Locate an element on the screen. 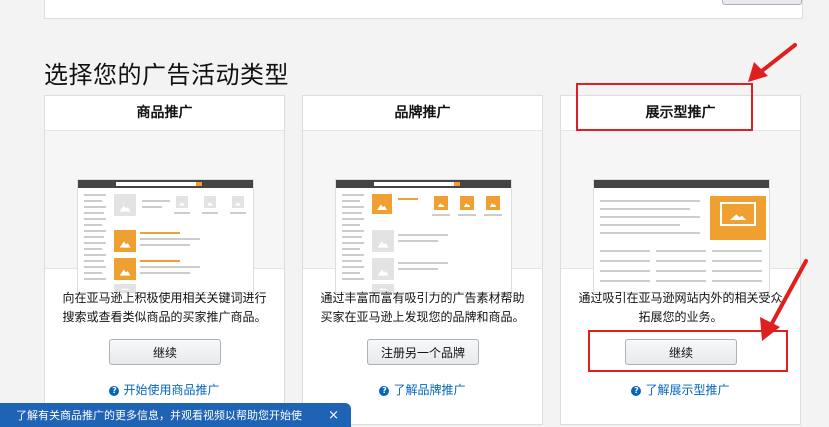  continue-button: 继续 is located at coordinates (165, 352).